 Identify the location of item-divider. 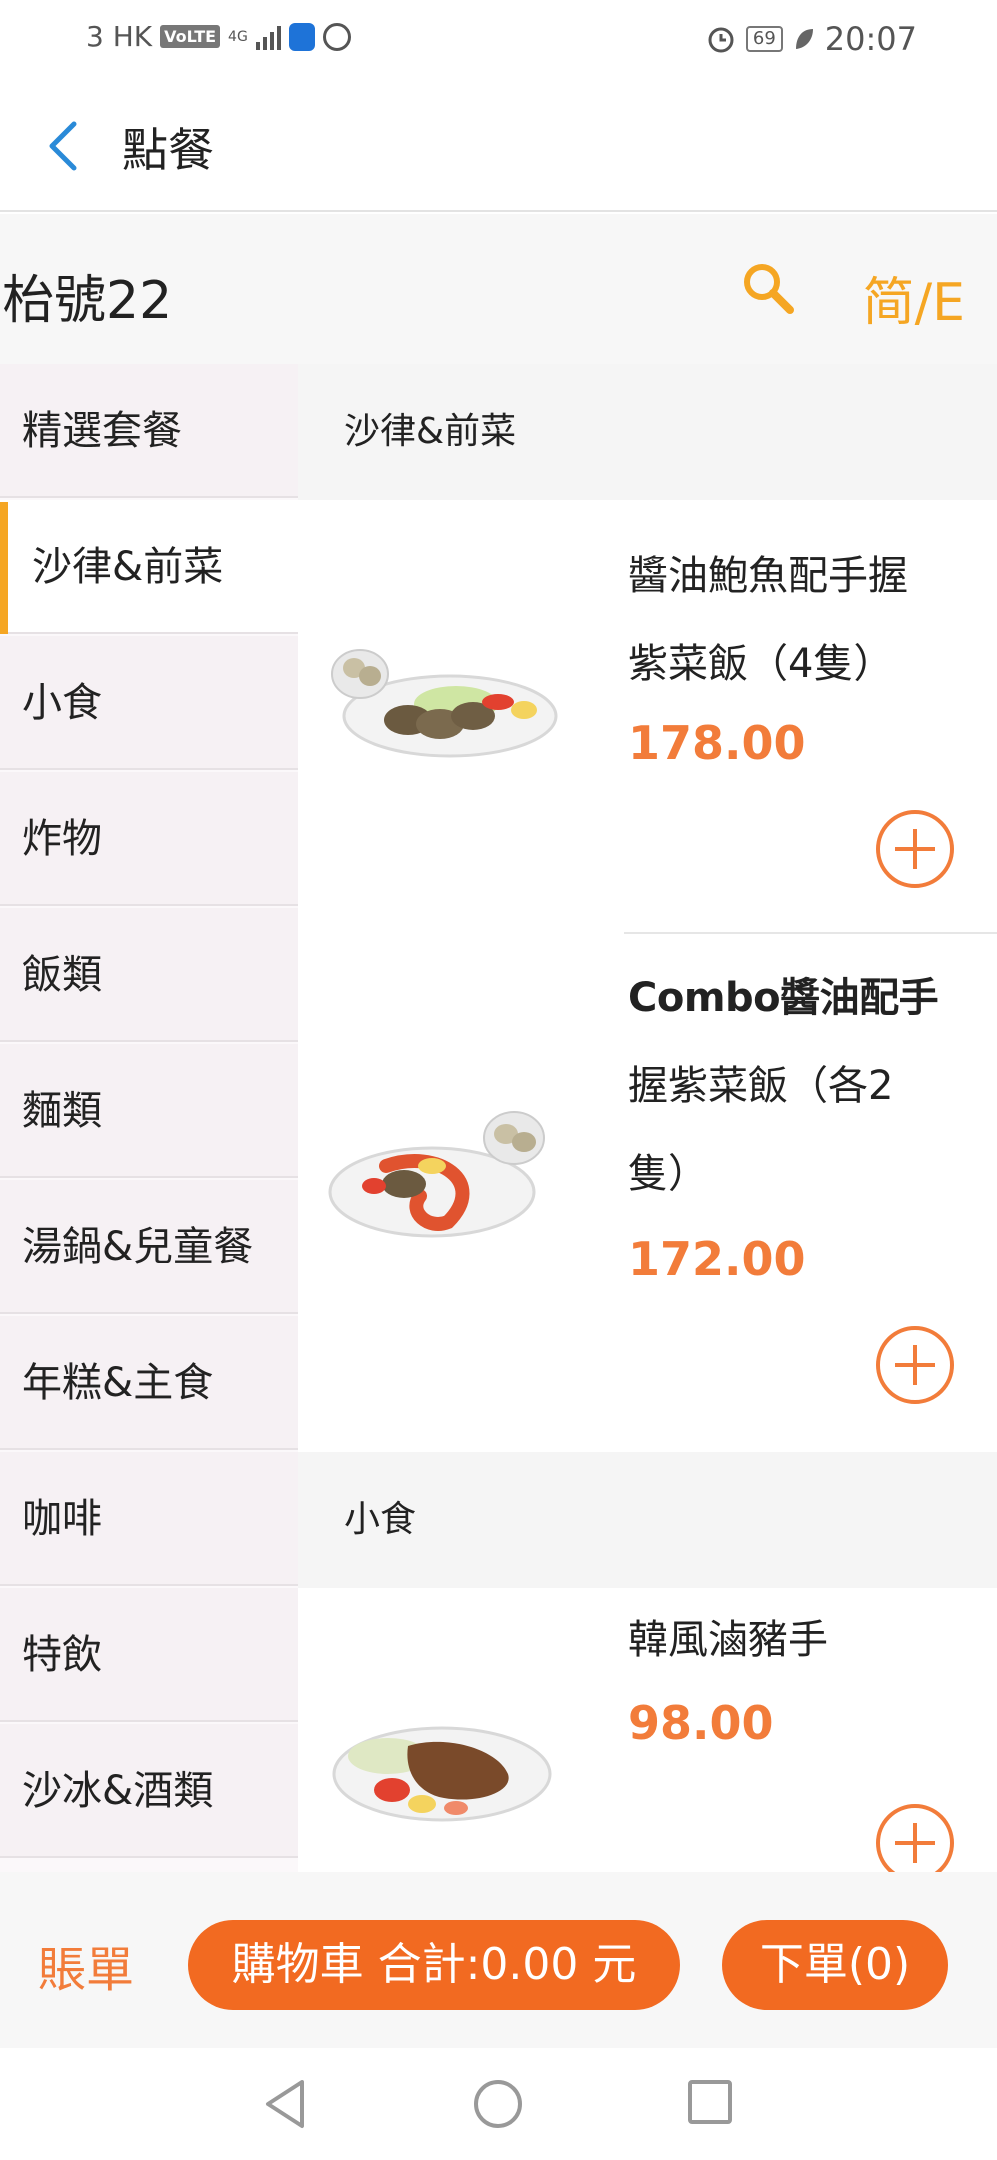
(810, 933).